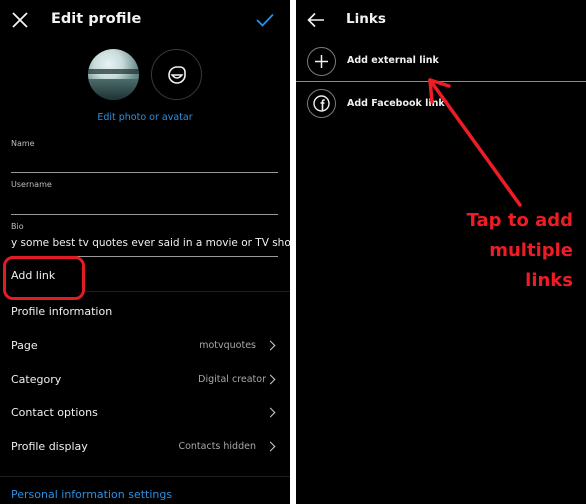 The image size is (586, 504). I want to click on row-category: Category Digital creator, so click(145, 381).